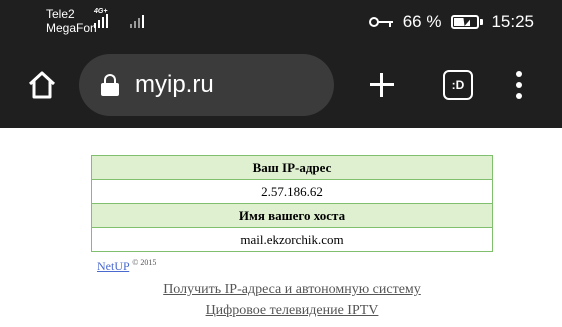  What do you see at coordinates (113, 266) in the screenshot?
I see `netup-link: NetUP` at bounding box center [113, 266].